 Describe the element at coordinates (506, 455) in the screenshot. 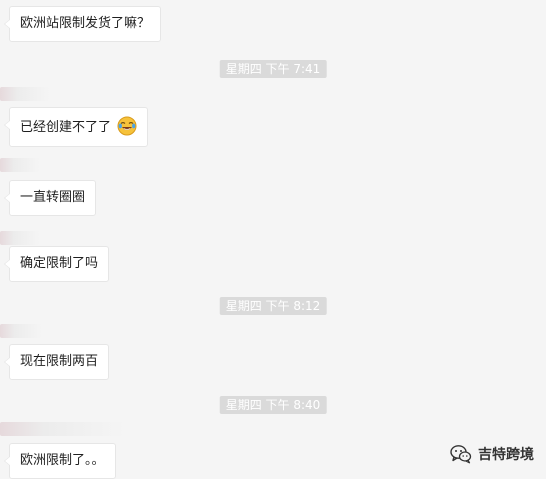

I see `watermark-text: 吉特跨境` at that location.